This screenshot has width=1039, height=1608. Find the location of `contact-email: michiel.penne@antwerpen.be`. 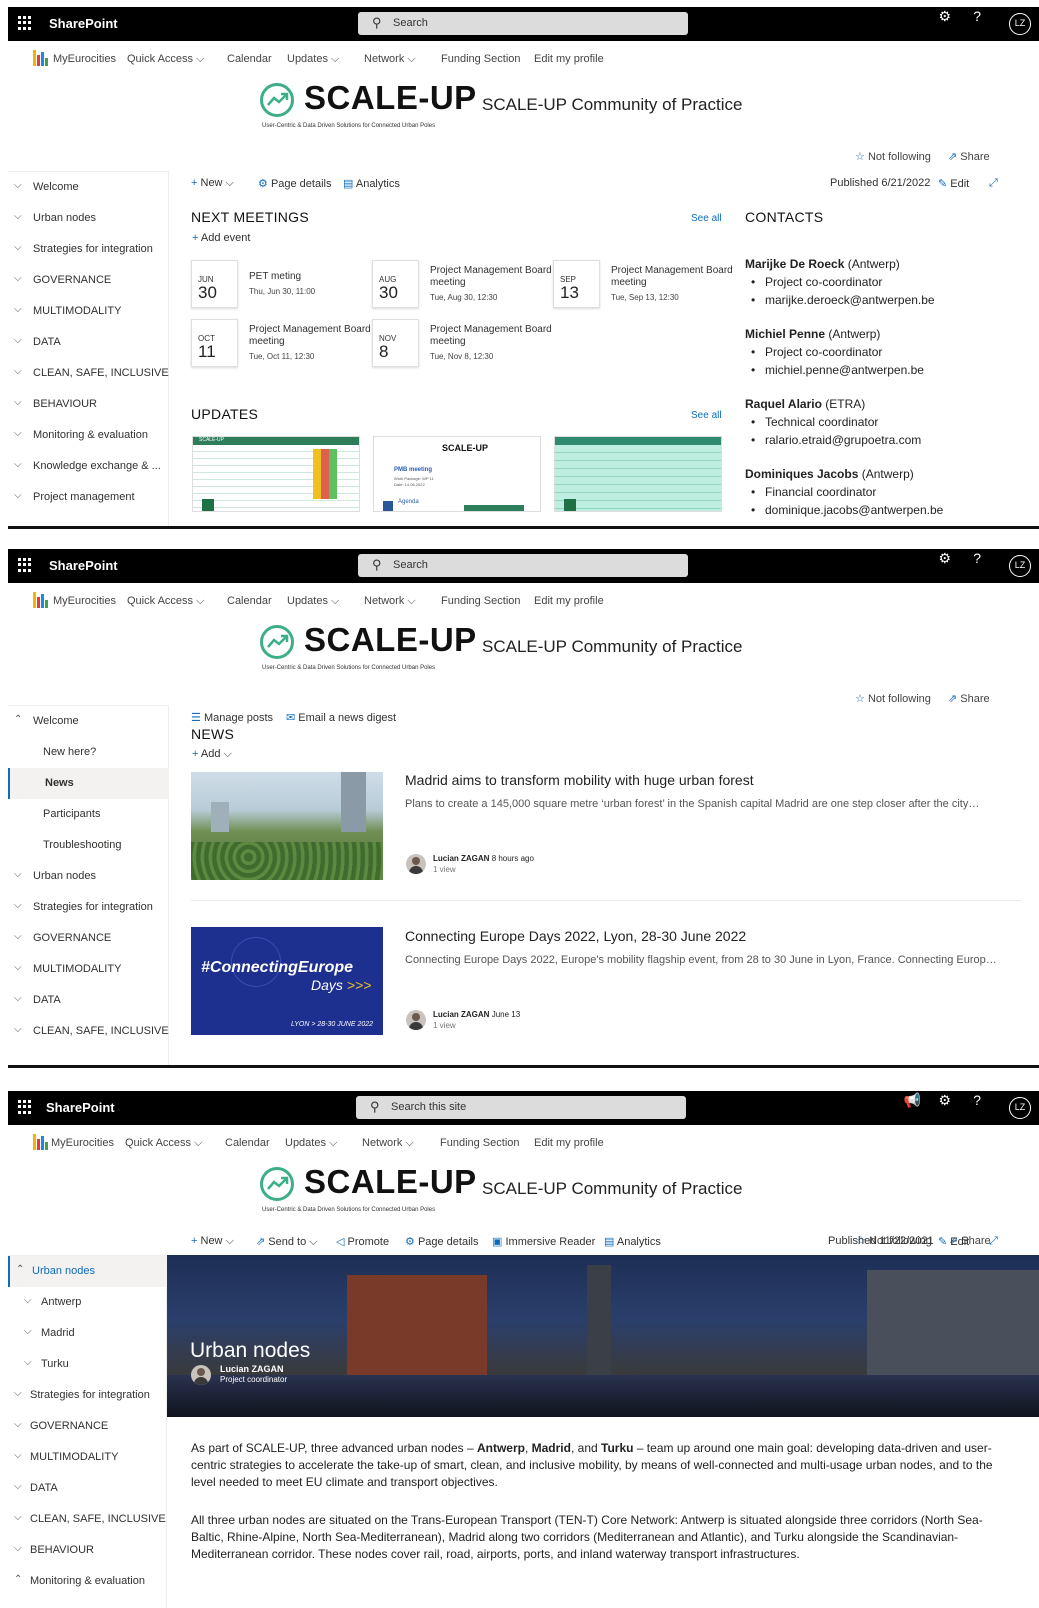

contact-email: michiel.penne@antwerpen.be is located at coordinates (837, 370).